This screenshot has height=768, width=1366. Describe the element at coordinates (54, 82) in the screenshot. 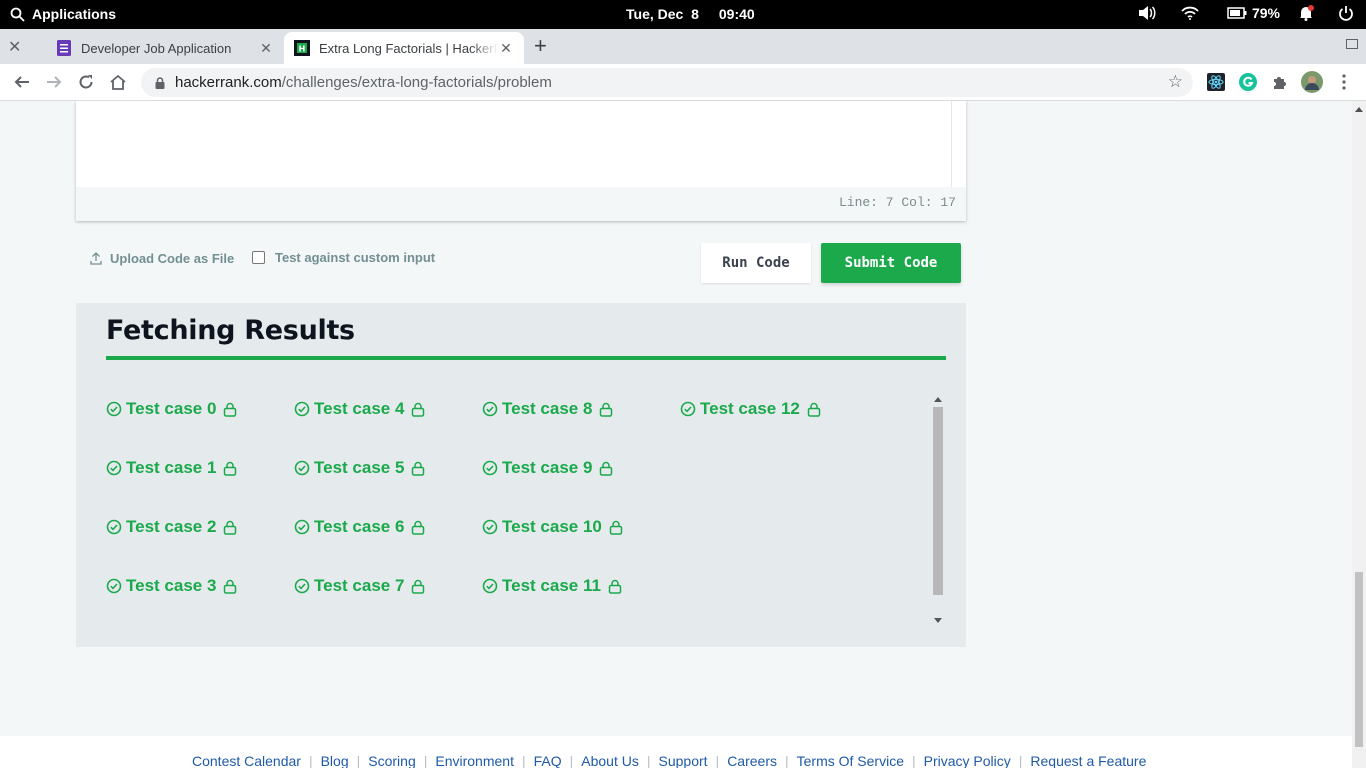

I see `forward-icon` at that location.